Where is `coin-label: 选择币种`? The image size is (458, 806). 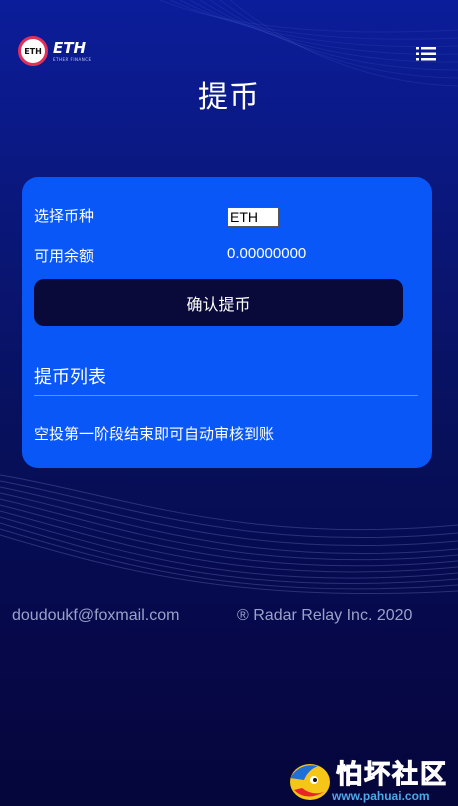 coin-label: 选择币种 is located at coordinates (64, 216).